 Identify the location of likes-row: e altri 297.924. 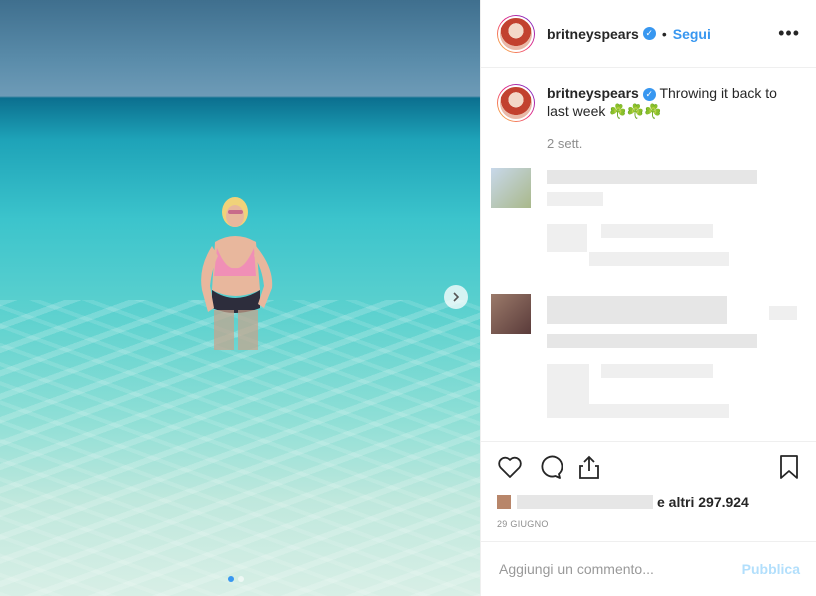
(648, 502).